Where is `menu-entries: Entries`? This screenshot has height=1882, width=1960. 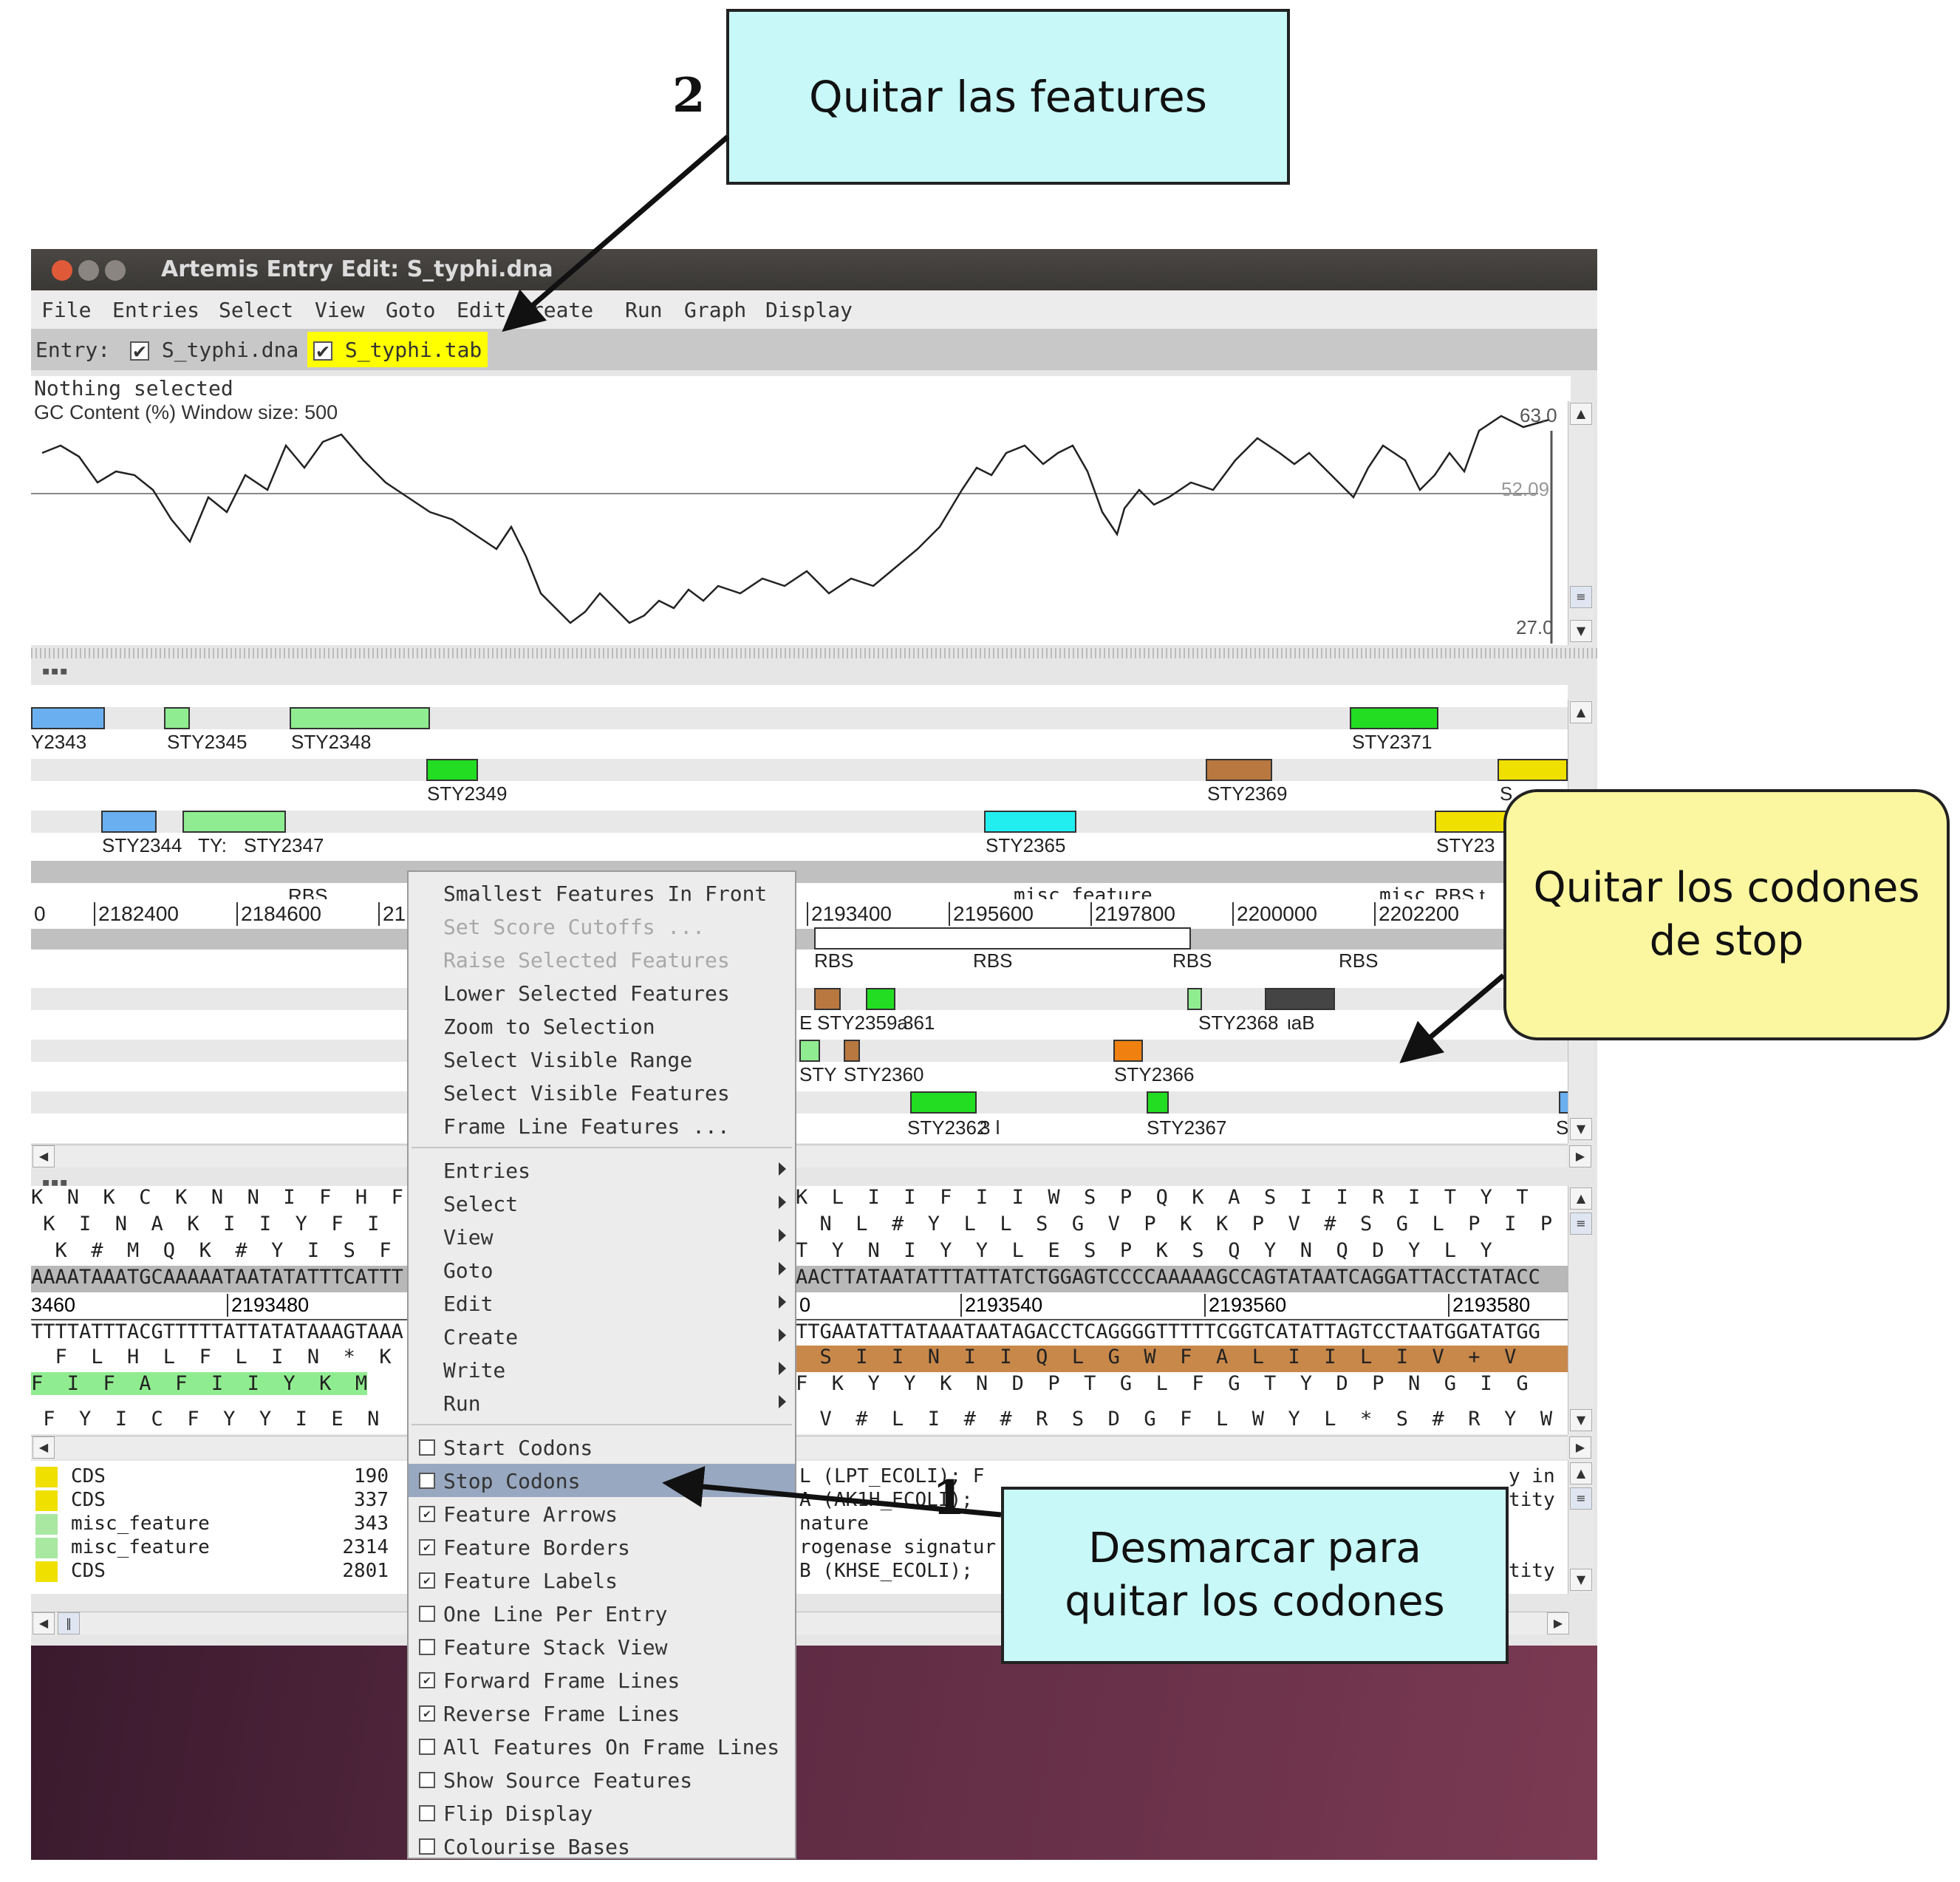
menu-entries: Entries is located at coordinates (155, 310).